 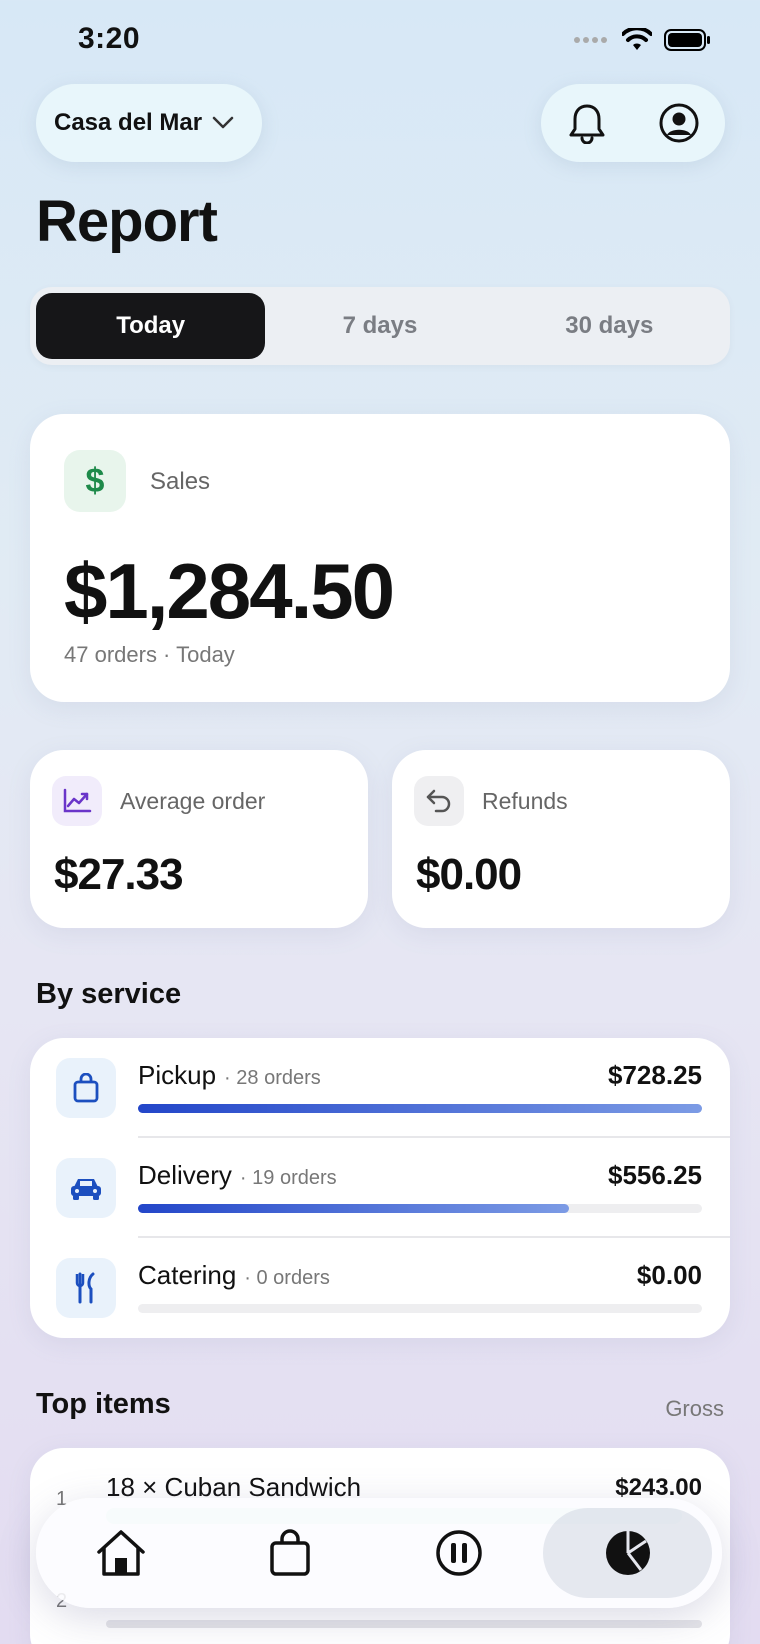 I want to click on by-service-title: By service, so click(x=109, y=994).